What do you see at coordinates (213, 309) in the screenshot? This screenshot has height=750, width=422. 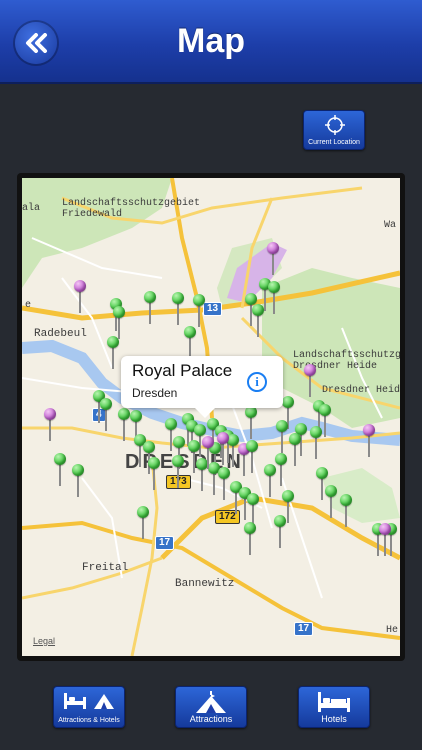 I see `highway-shield: 13` at bounding box center [213, 309].